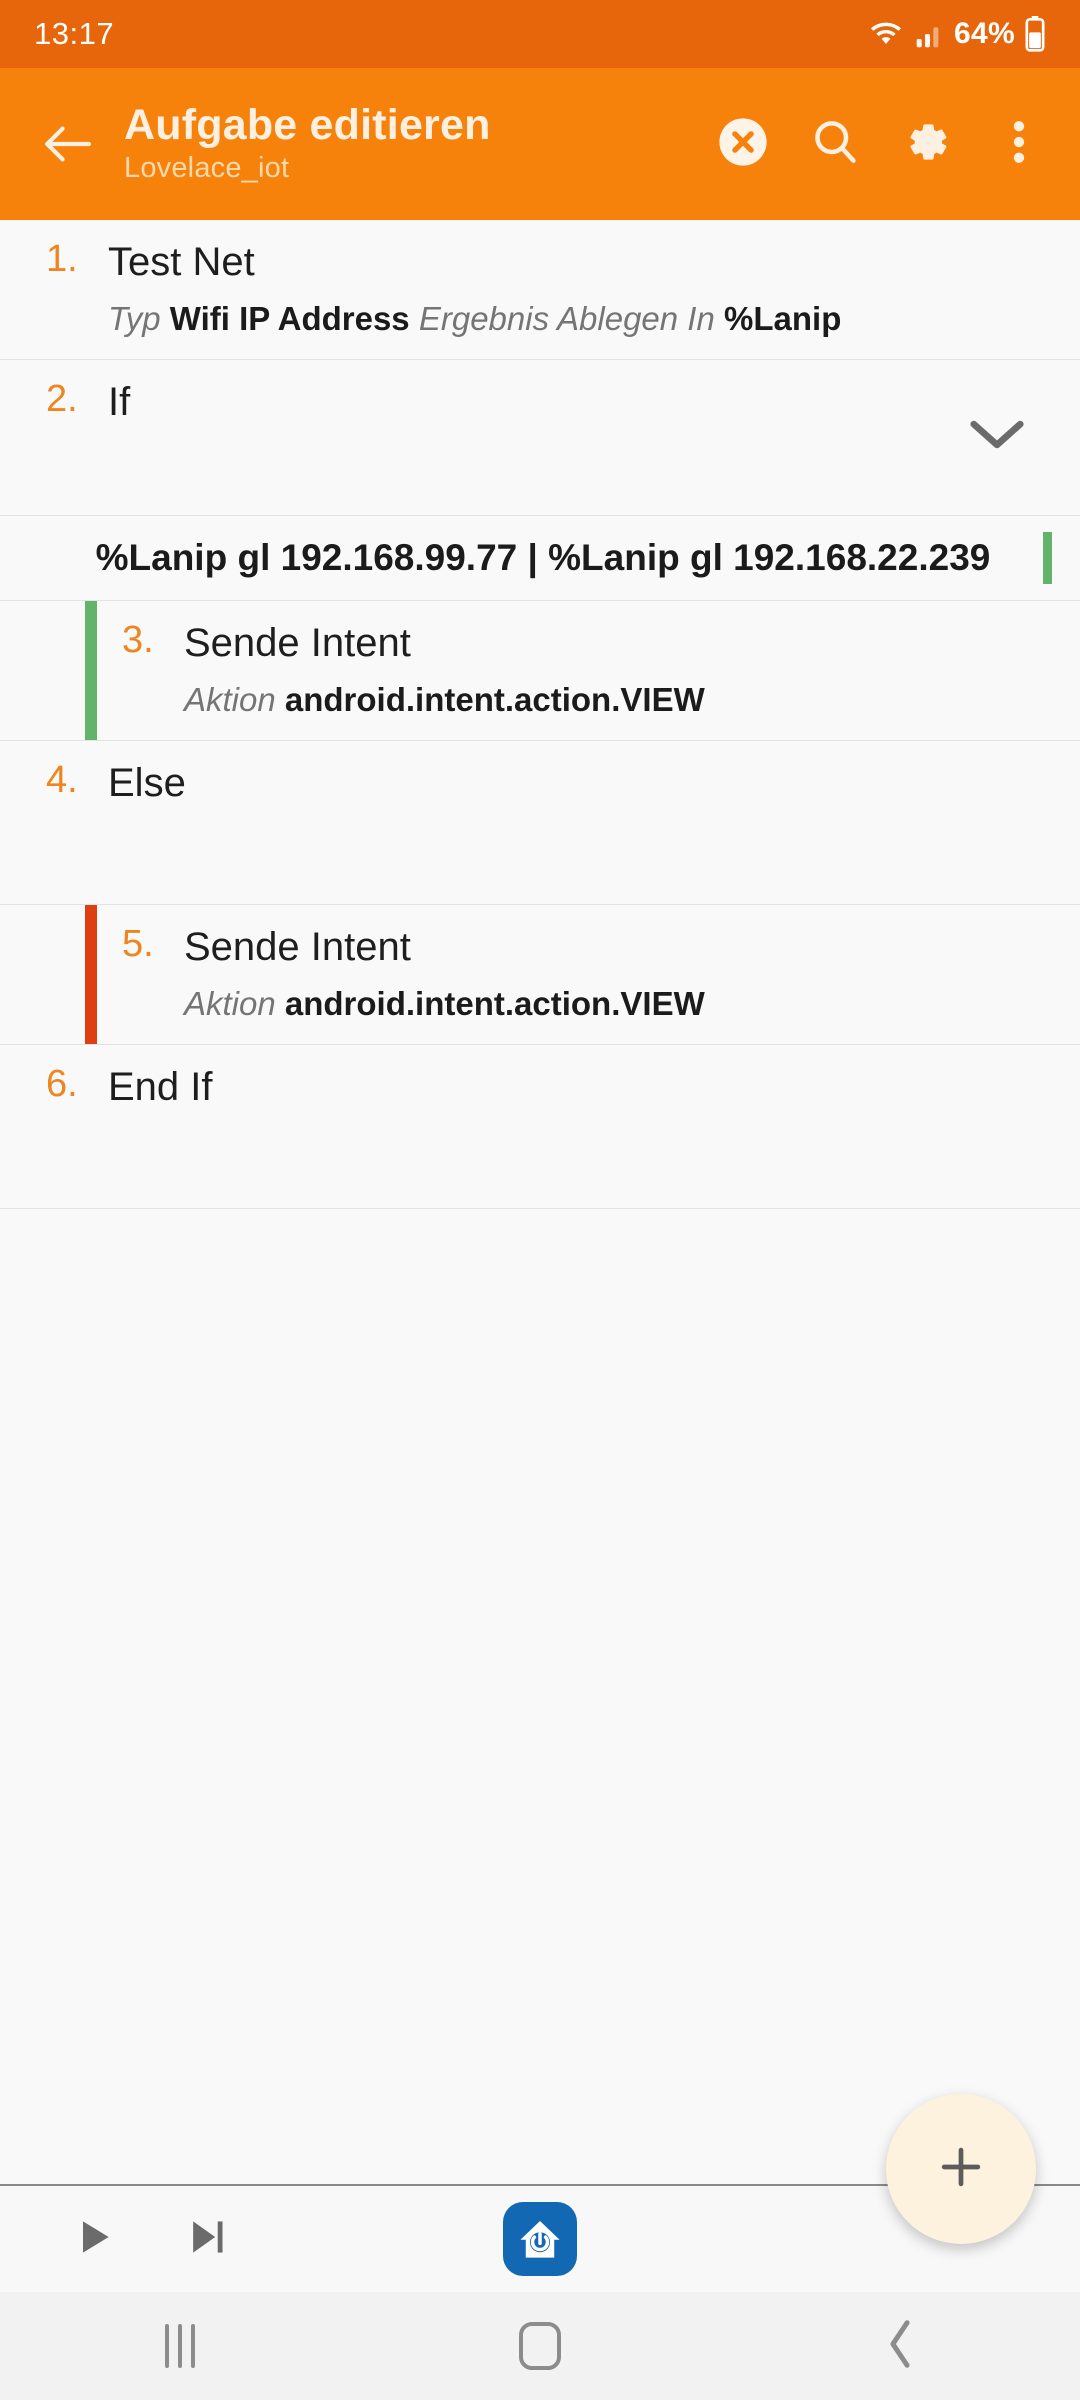 The width and height of the screenshot is (1080, 2400). What do you see at coordinates (1047, 557) in the screenshot?
I see `condition-true-marker` at bounding box center [1047, 557].